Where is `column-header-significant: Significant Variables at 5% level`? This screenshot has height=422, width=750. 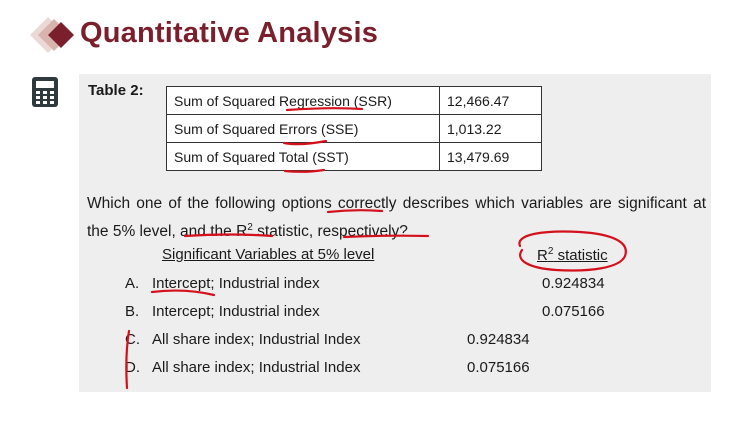 column-header-significant: Significant Variables at 5% level is located at coordinates (268, 254).